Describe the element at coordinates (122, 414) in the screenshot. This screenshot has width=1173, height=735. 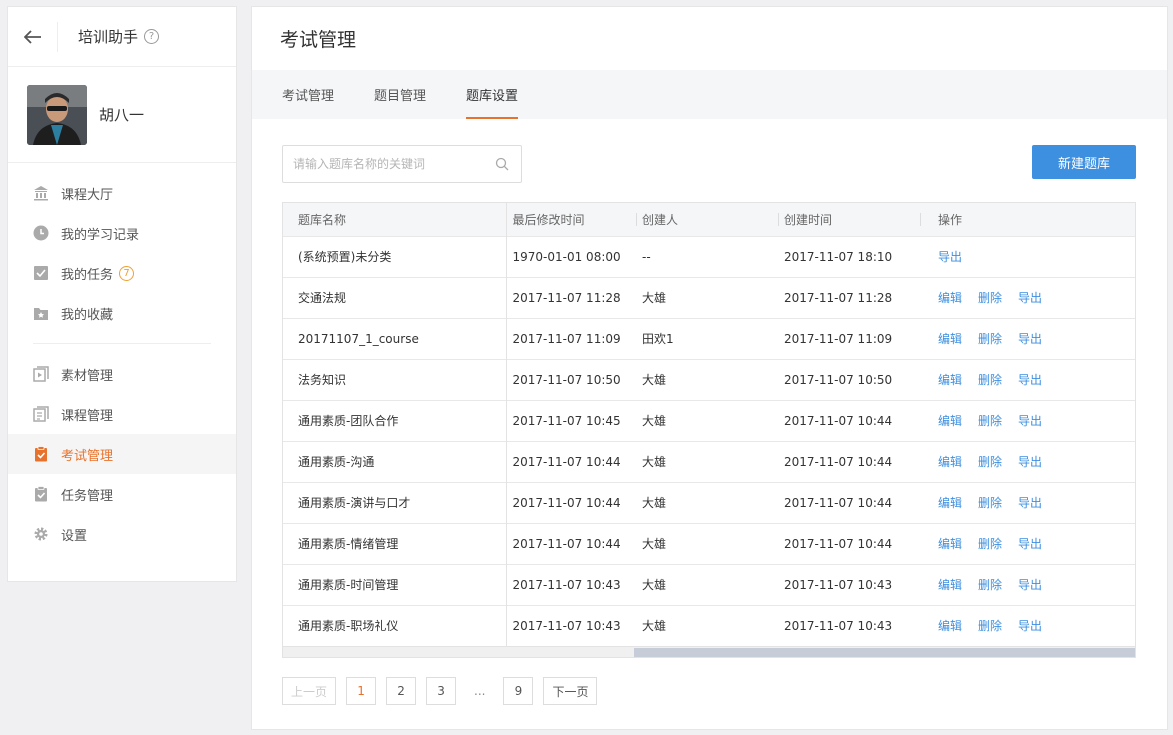
I see `sidebar-item-course-manage: 课程管理` at that location.